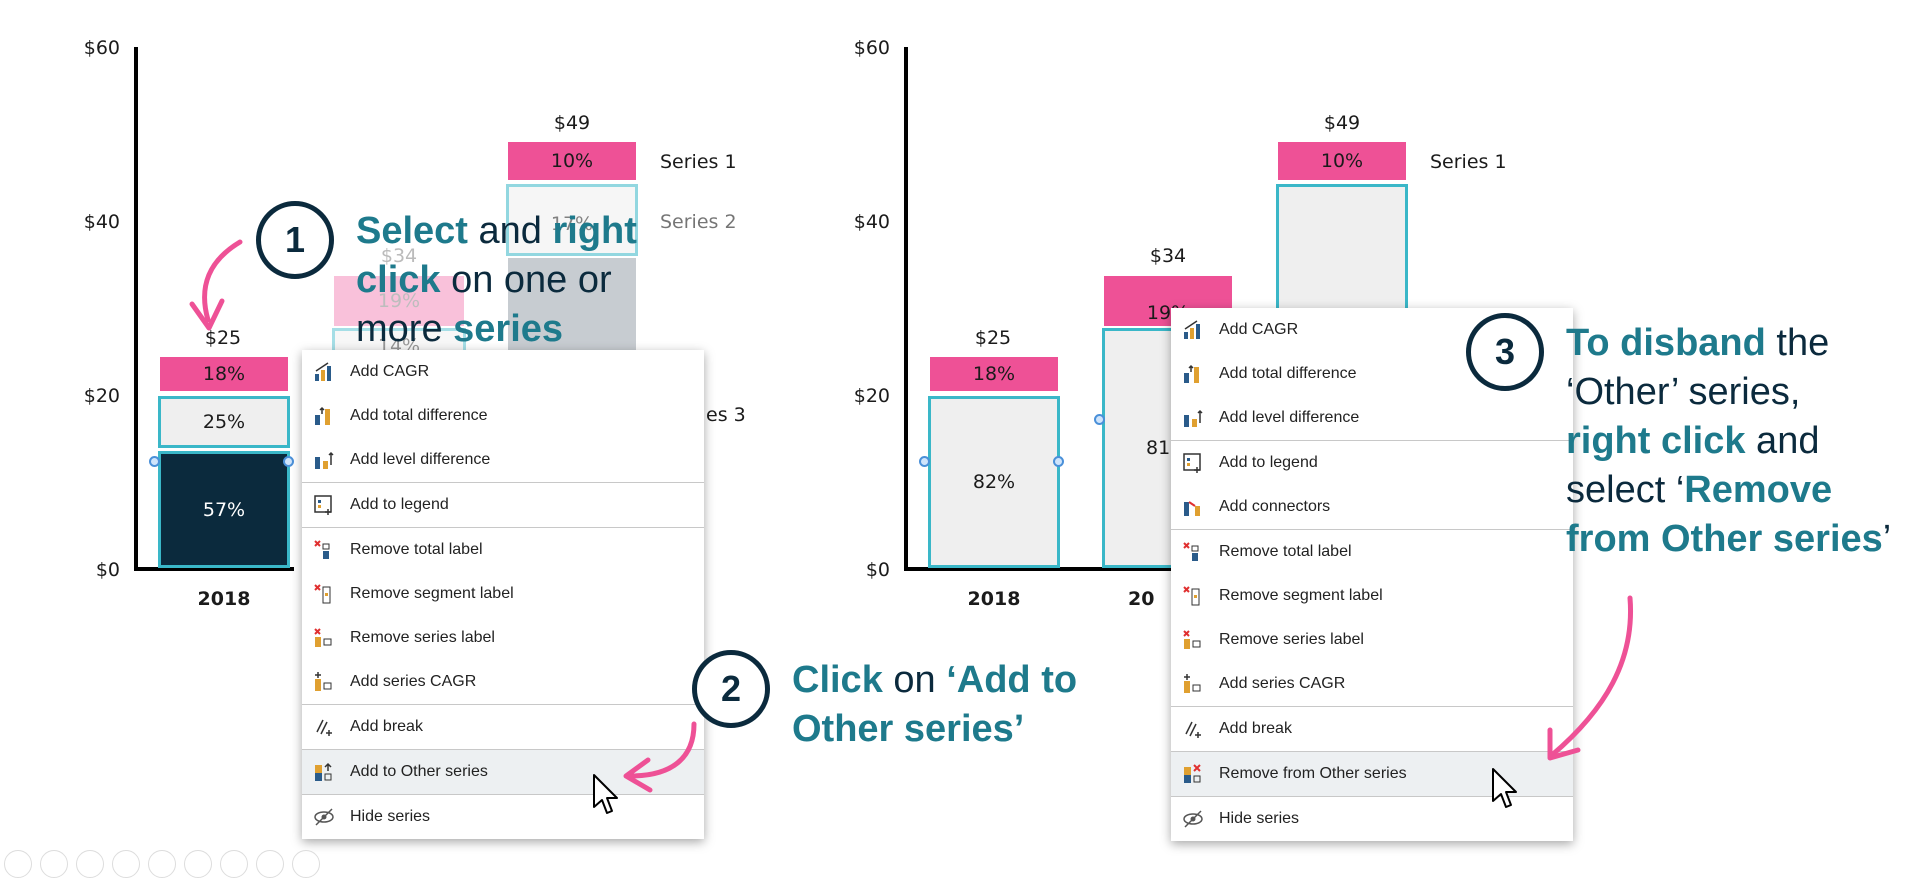  I want to click on menu-item-label: Remove series label, so click(422, 637).